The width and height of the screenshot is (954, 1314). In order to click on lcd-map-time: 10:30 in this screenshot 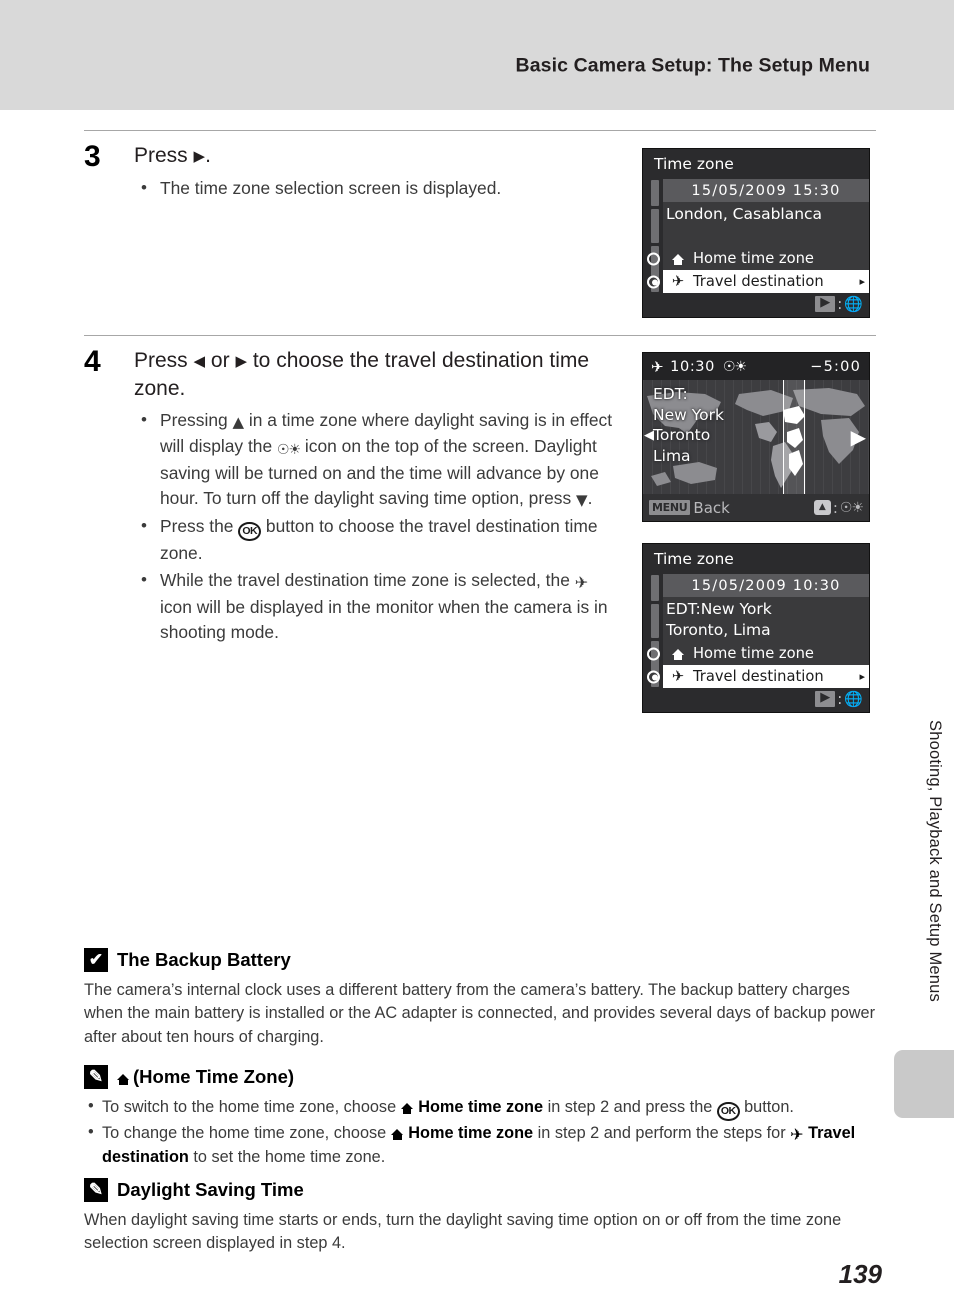, I will do `click(692, 366)`.